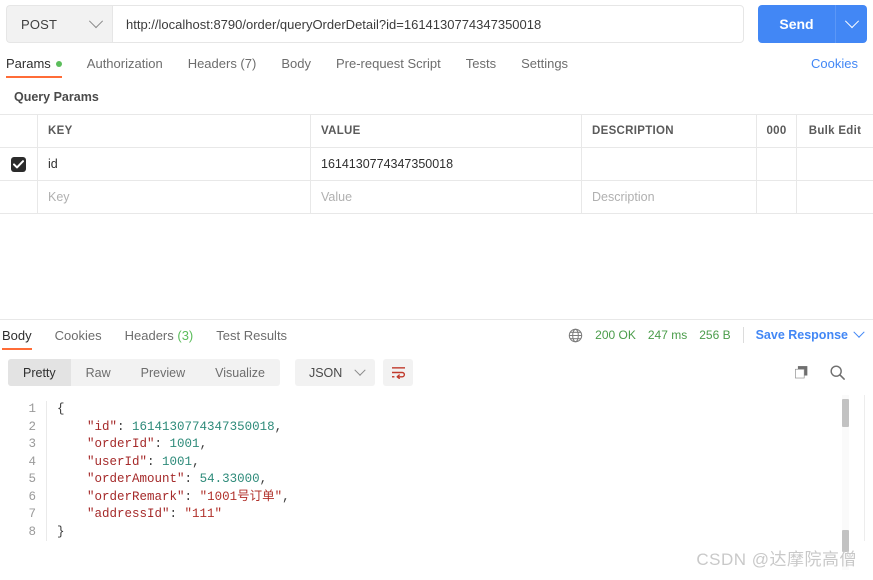  What do you see at coordinates (777, 164) in the screenshot?
I see `row-spacer-cell` at bounding box center [777, 164].